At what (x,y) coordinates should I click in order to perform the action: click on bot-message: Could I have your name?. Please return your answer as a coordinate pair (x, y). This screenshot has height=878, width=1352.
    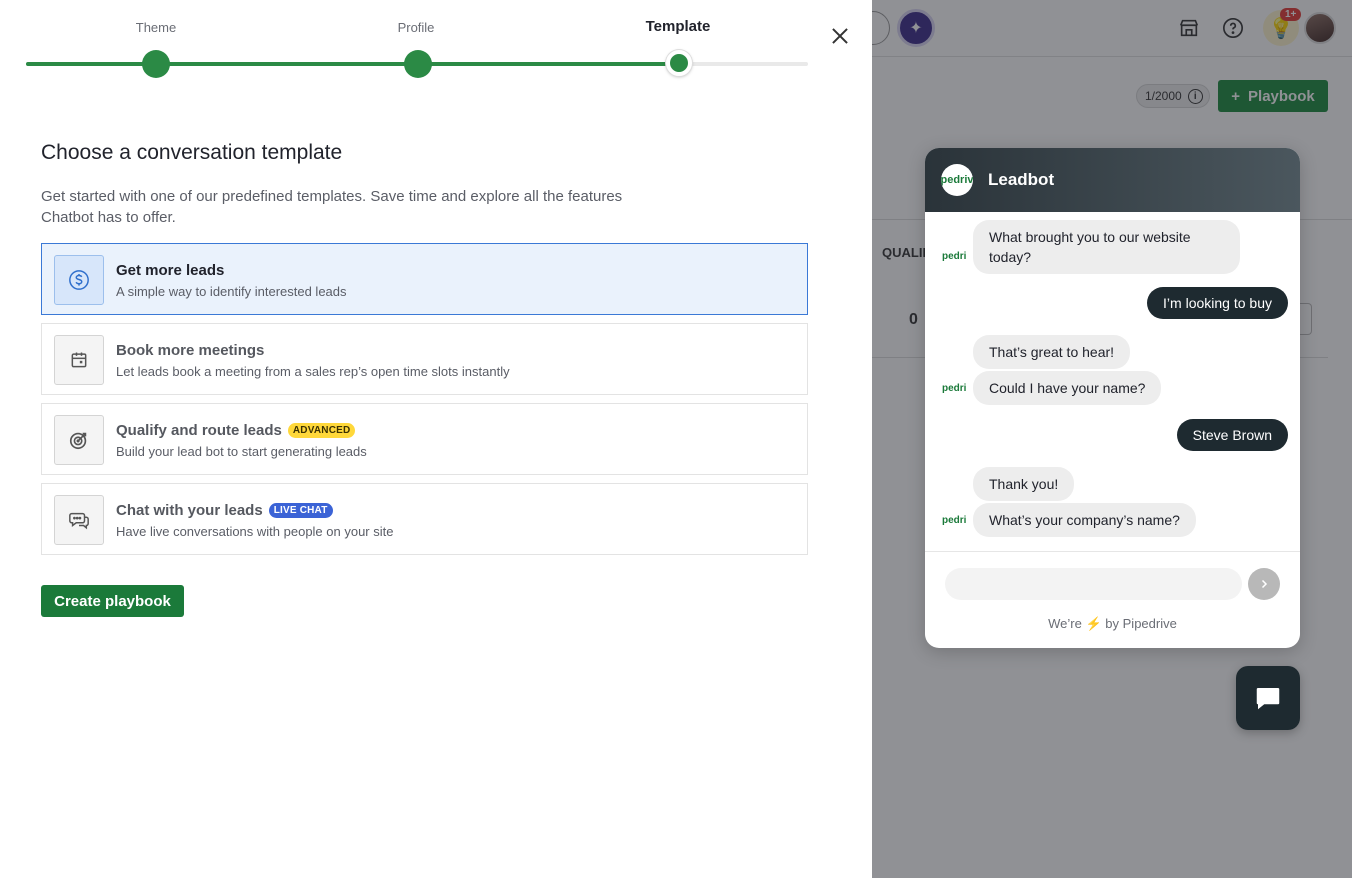
    Looking at the image, I should click on (1067, 388).